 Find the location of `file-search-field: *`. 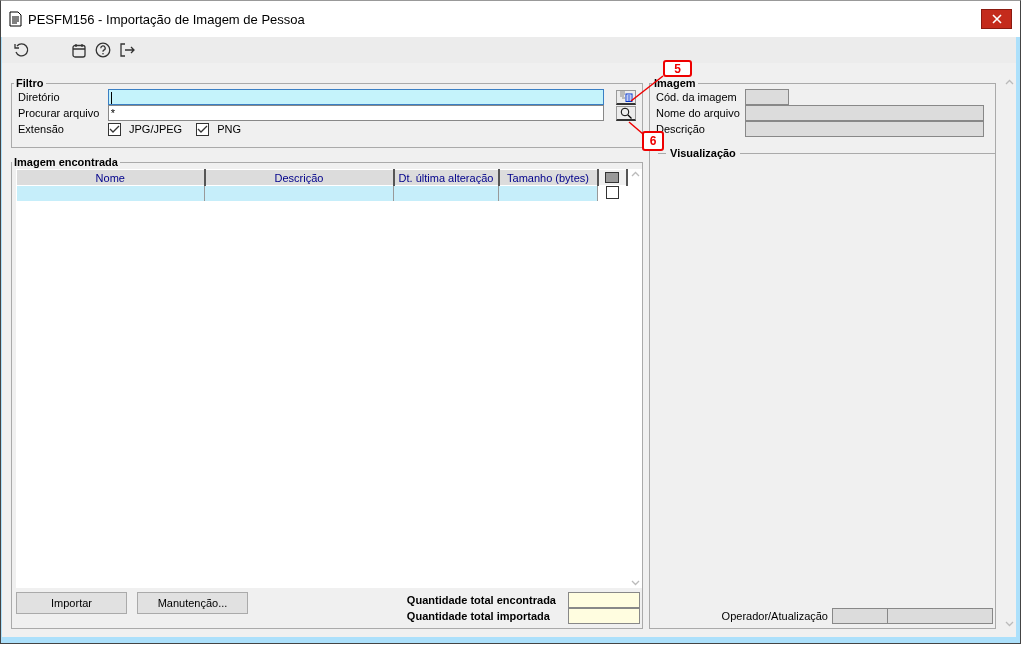

file-search-field: * is located at coordinates (356, 113).